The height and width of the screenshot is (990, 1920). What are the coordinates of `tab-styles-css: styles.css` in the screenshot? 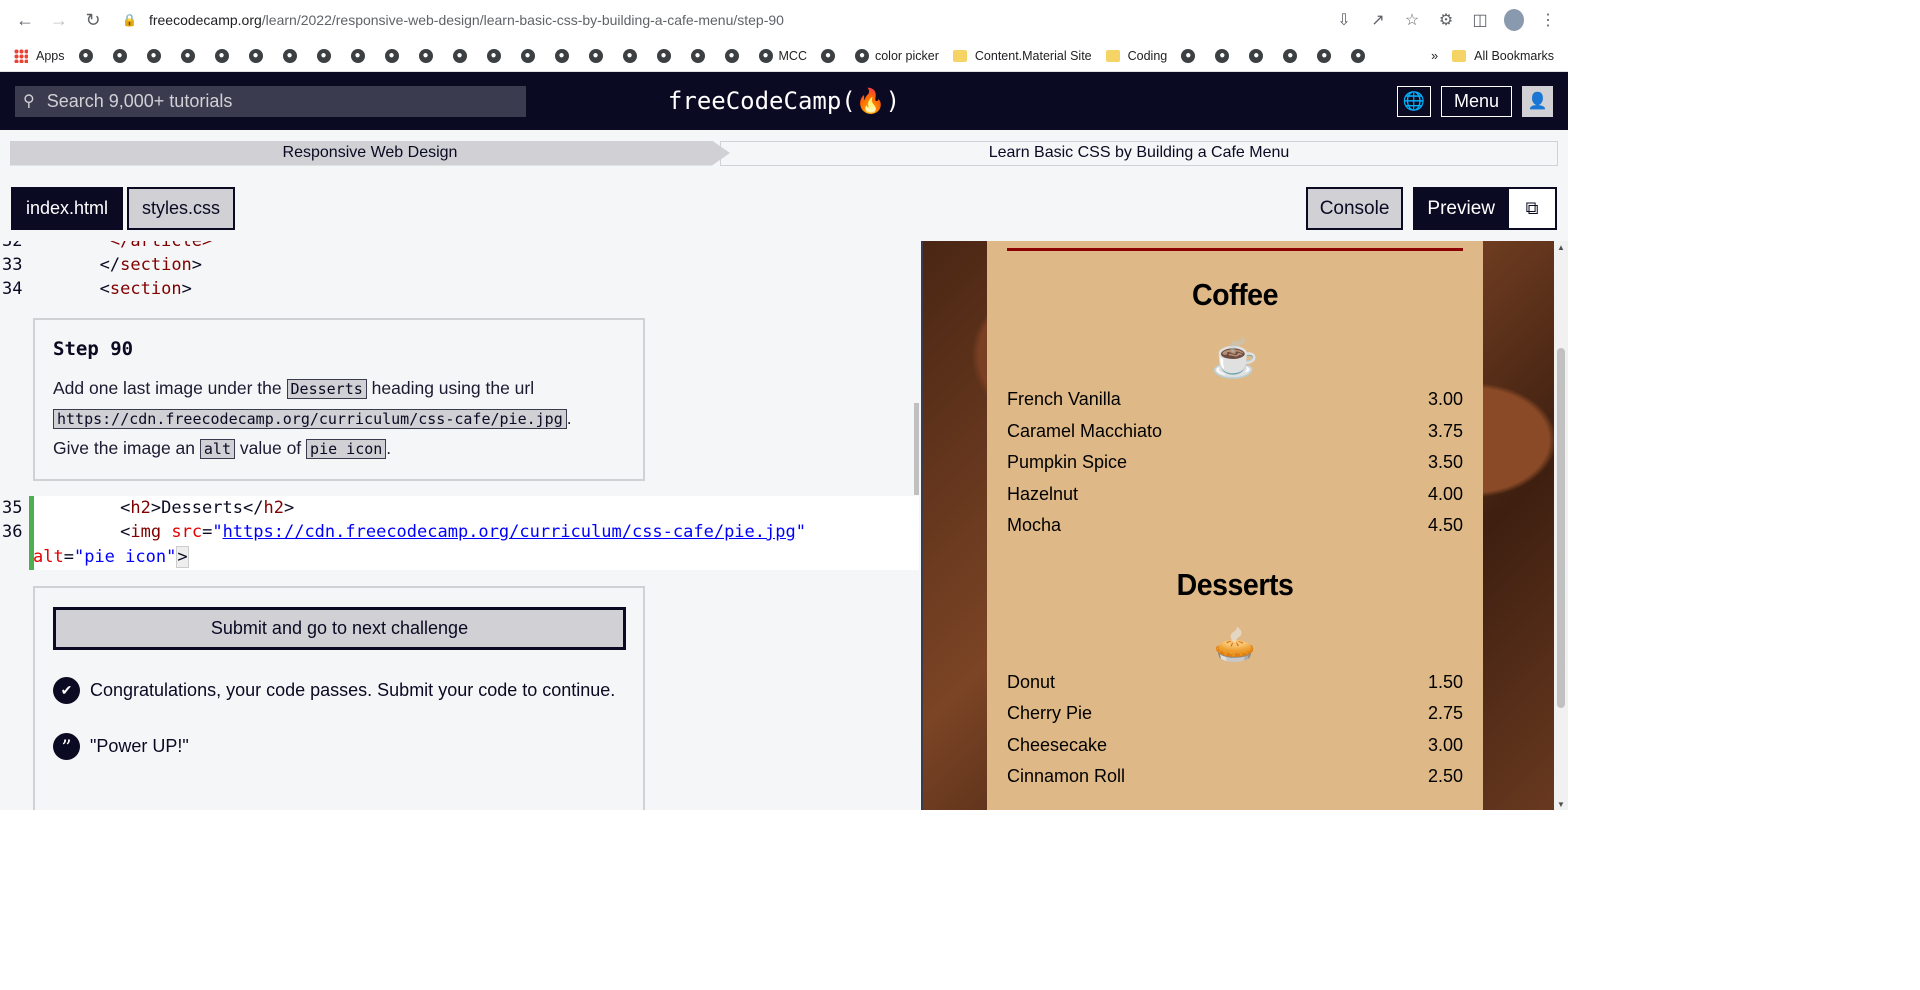 It's located at (181, 208).